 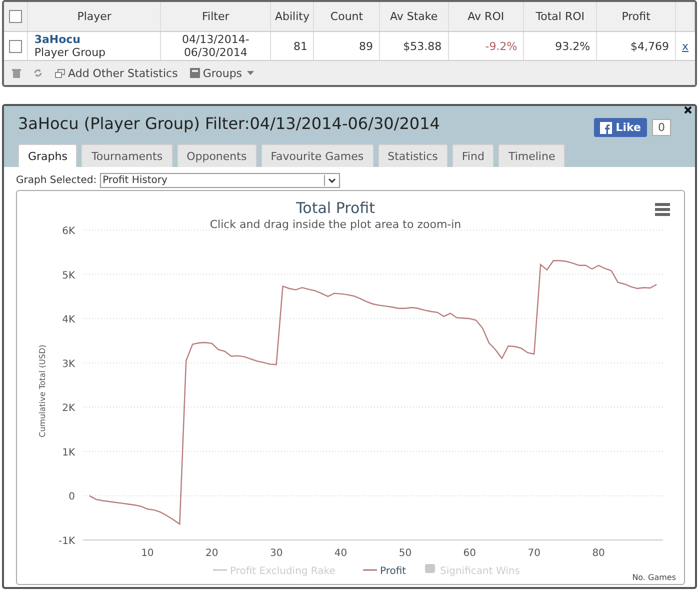 What do you see at coordinates (620, 127) in the screenshot?
I see `like-button: Like` at bounding box center [620, 127].